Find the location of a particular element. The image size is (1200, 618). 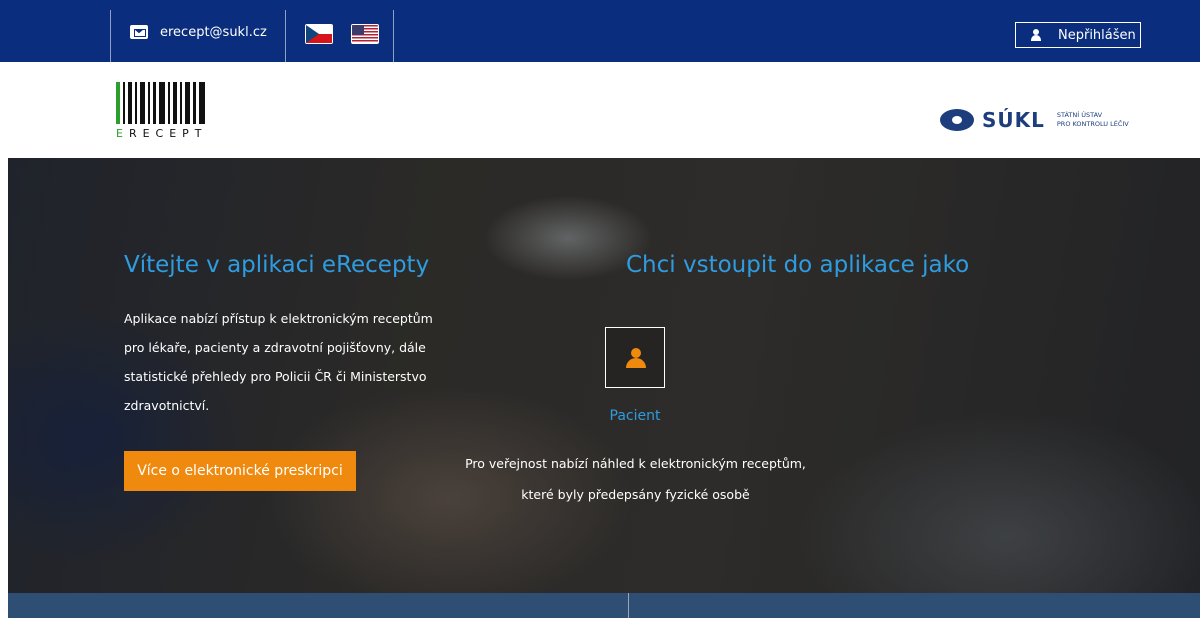

bottom-divider is located at coordinates (628, 605).